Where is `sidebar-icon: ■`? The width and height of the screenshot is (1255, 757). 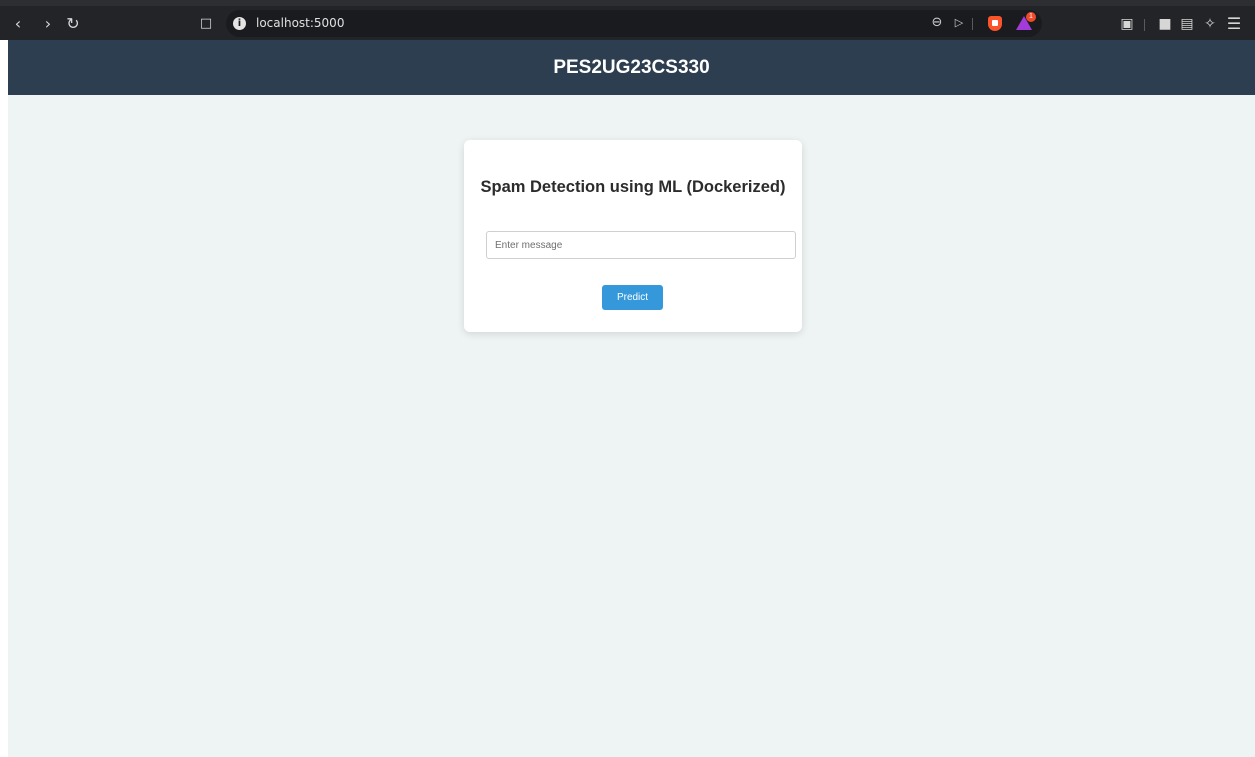 sidebar-icon: ■ is located at coordinates (1165, 24).